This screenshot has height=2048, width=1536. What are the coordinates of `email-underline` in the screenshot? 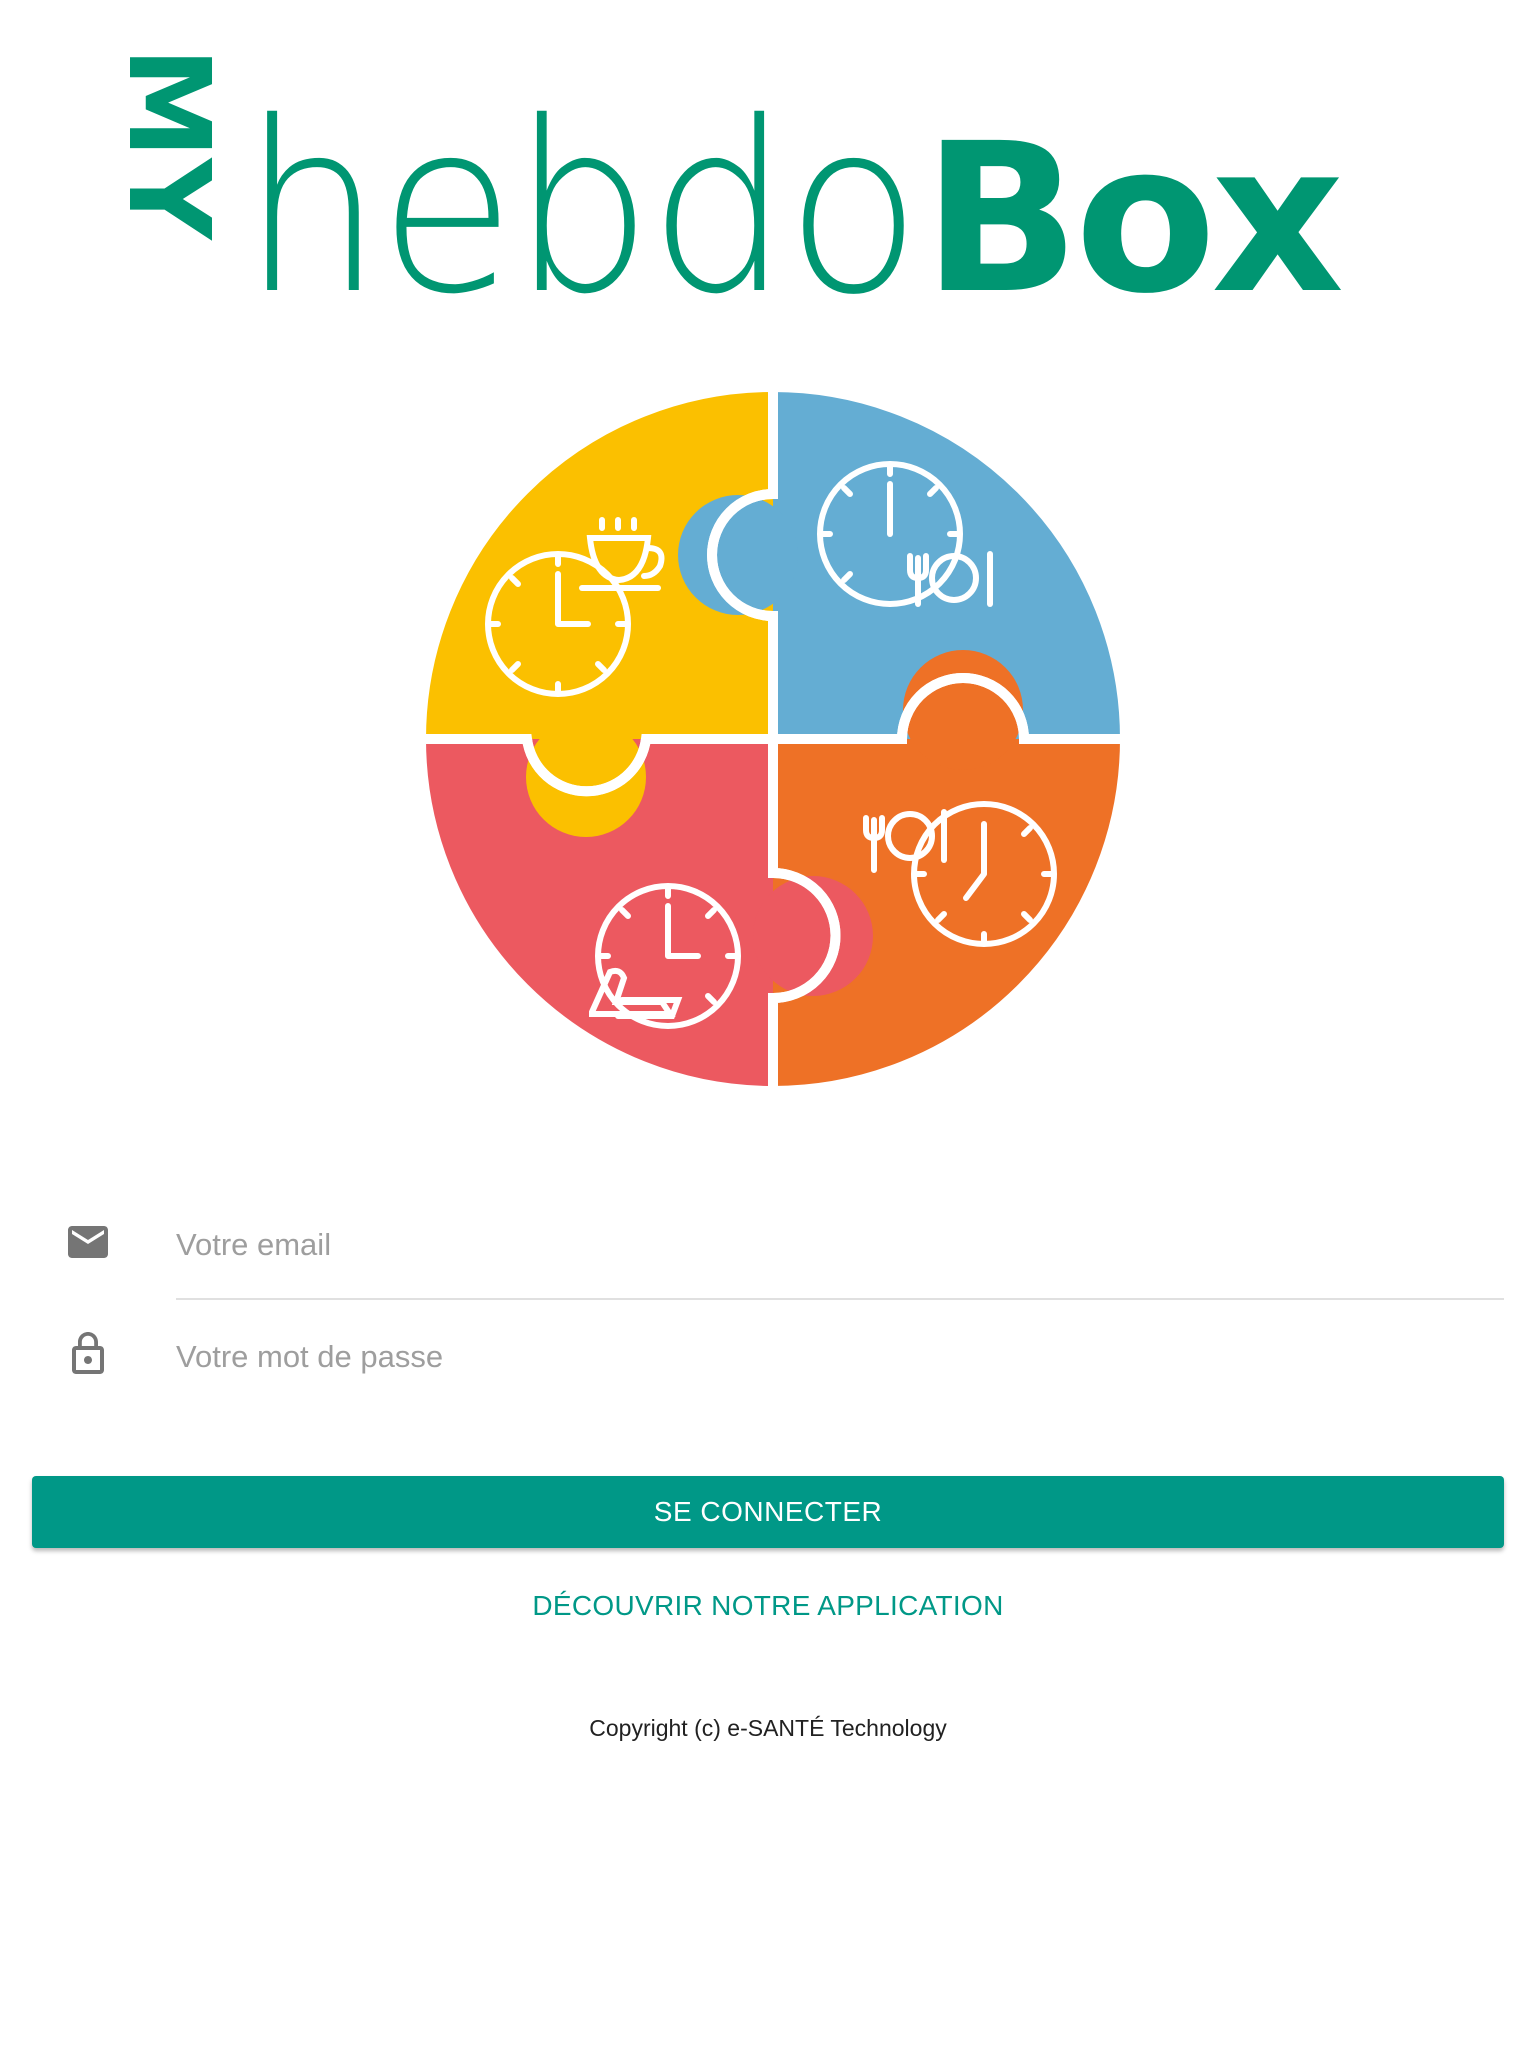 It's located at (840, 1299).